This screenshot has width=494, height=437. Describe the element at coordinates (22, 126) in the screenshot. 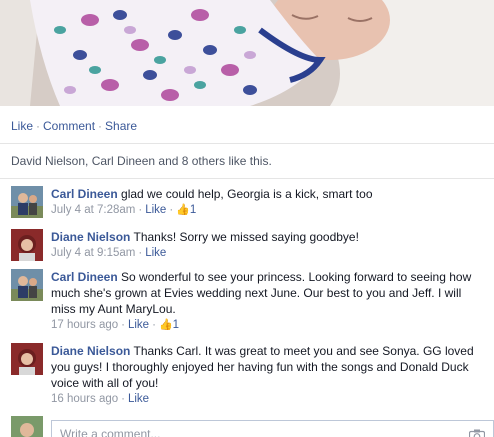

I see `like-link: Like` at that location.